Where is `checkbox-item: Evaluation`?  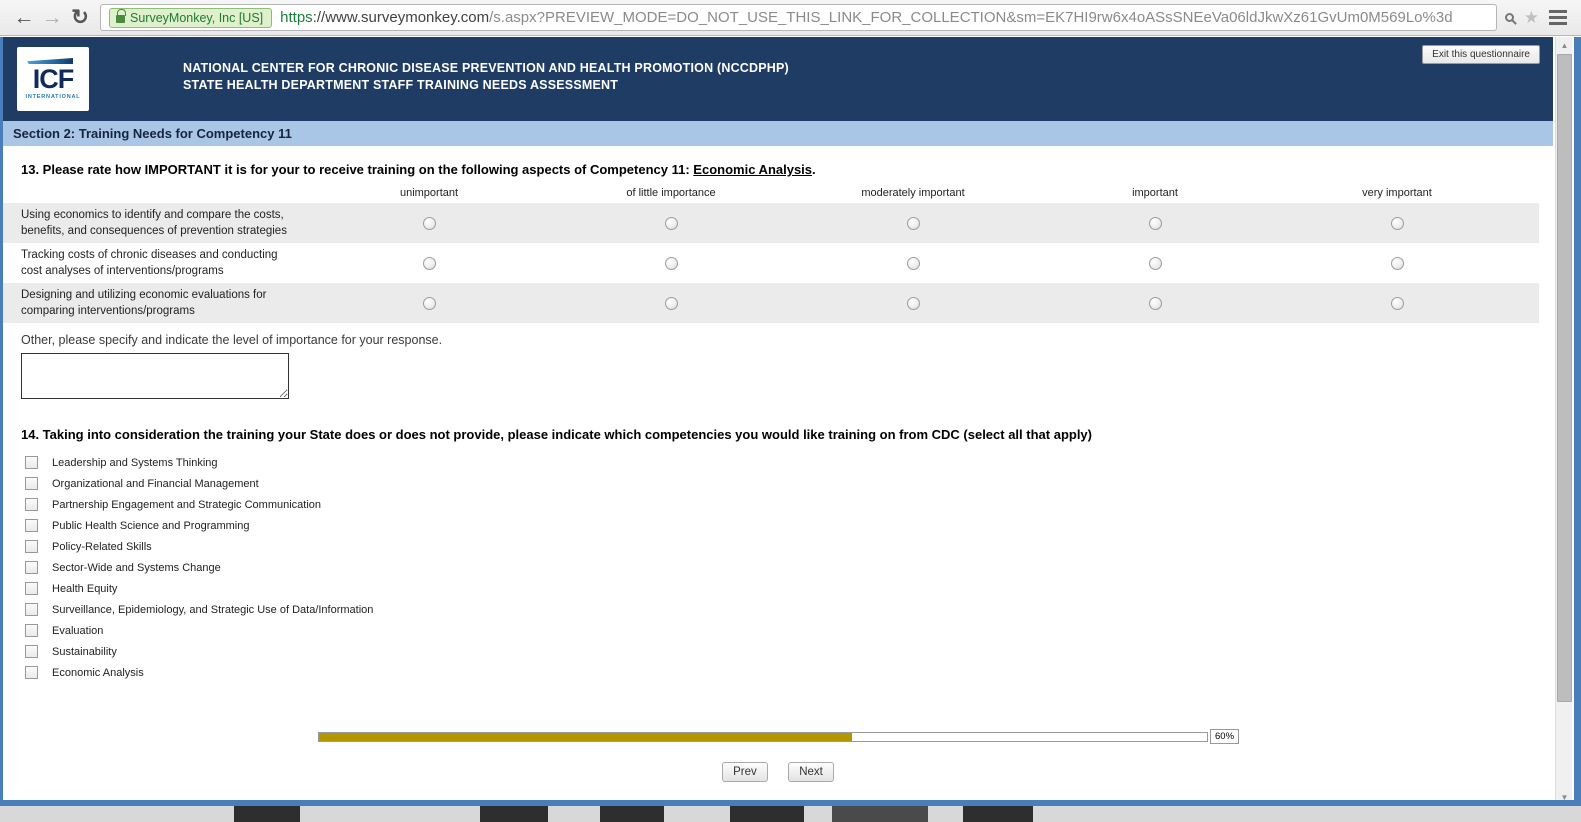 checkbox-item: Evaluation is located at coordinates (789, 630).